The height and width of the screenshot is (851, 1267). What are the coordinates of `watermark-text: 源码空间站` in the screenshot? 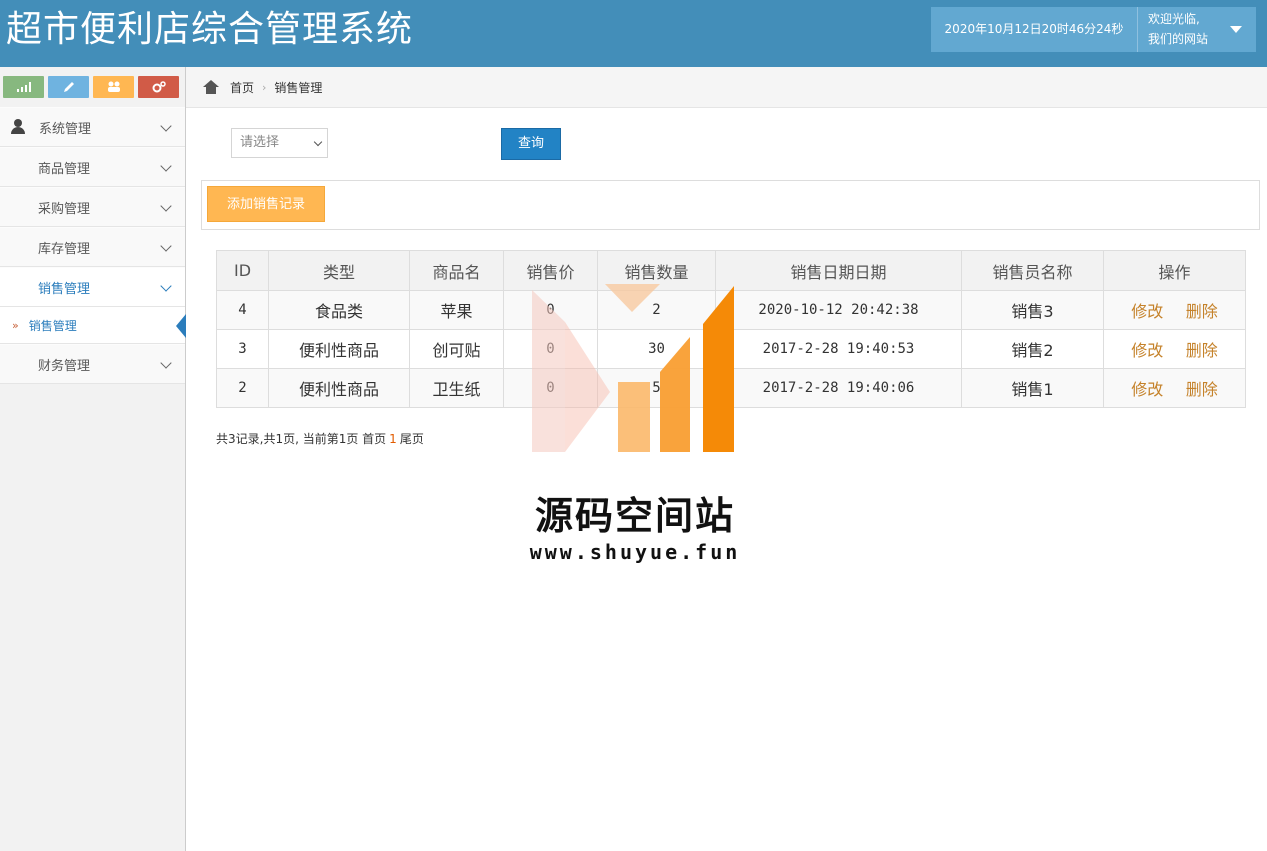 It's located at (634, 516).